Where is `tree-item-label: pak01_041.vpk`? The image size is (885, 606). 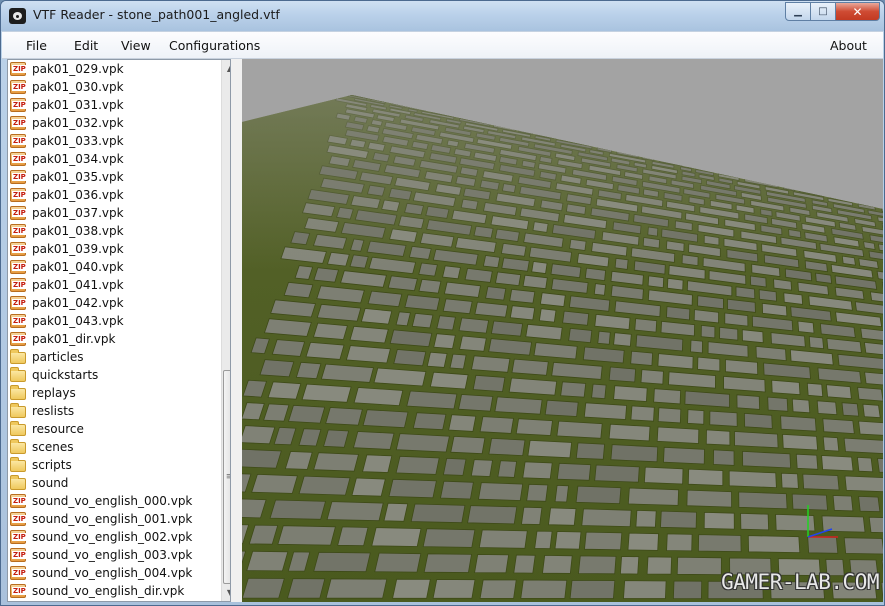
tree-item-label: pak01_041.vpk is located at coordinates (78, 285).